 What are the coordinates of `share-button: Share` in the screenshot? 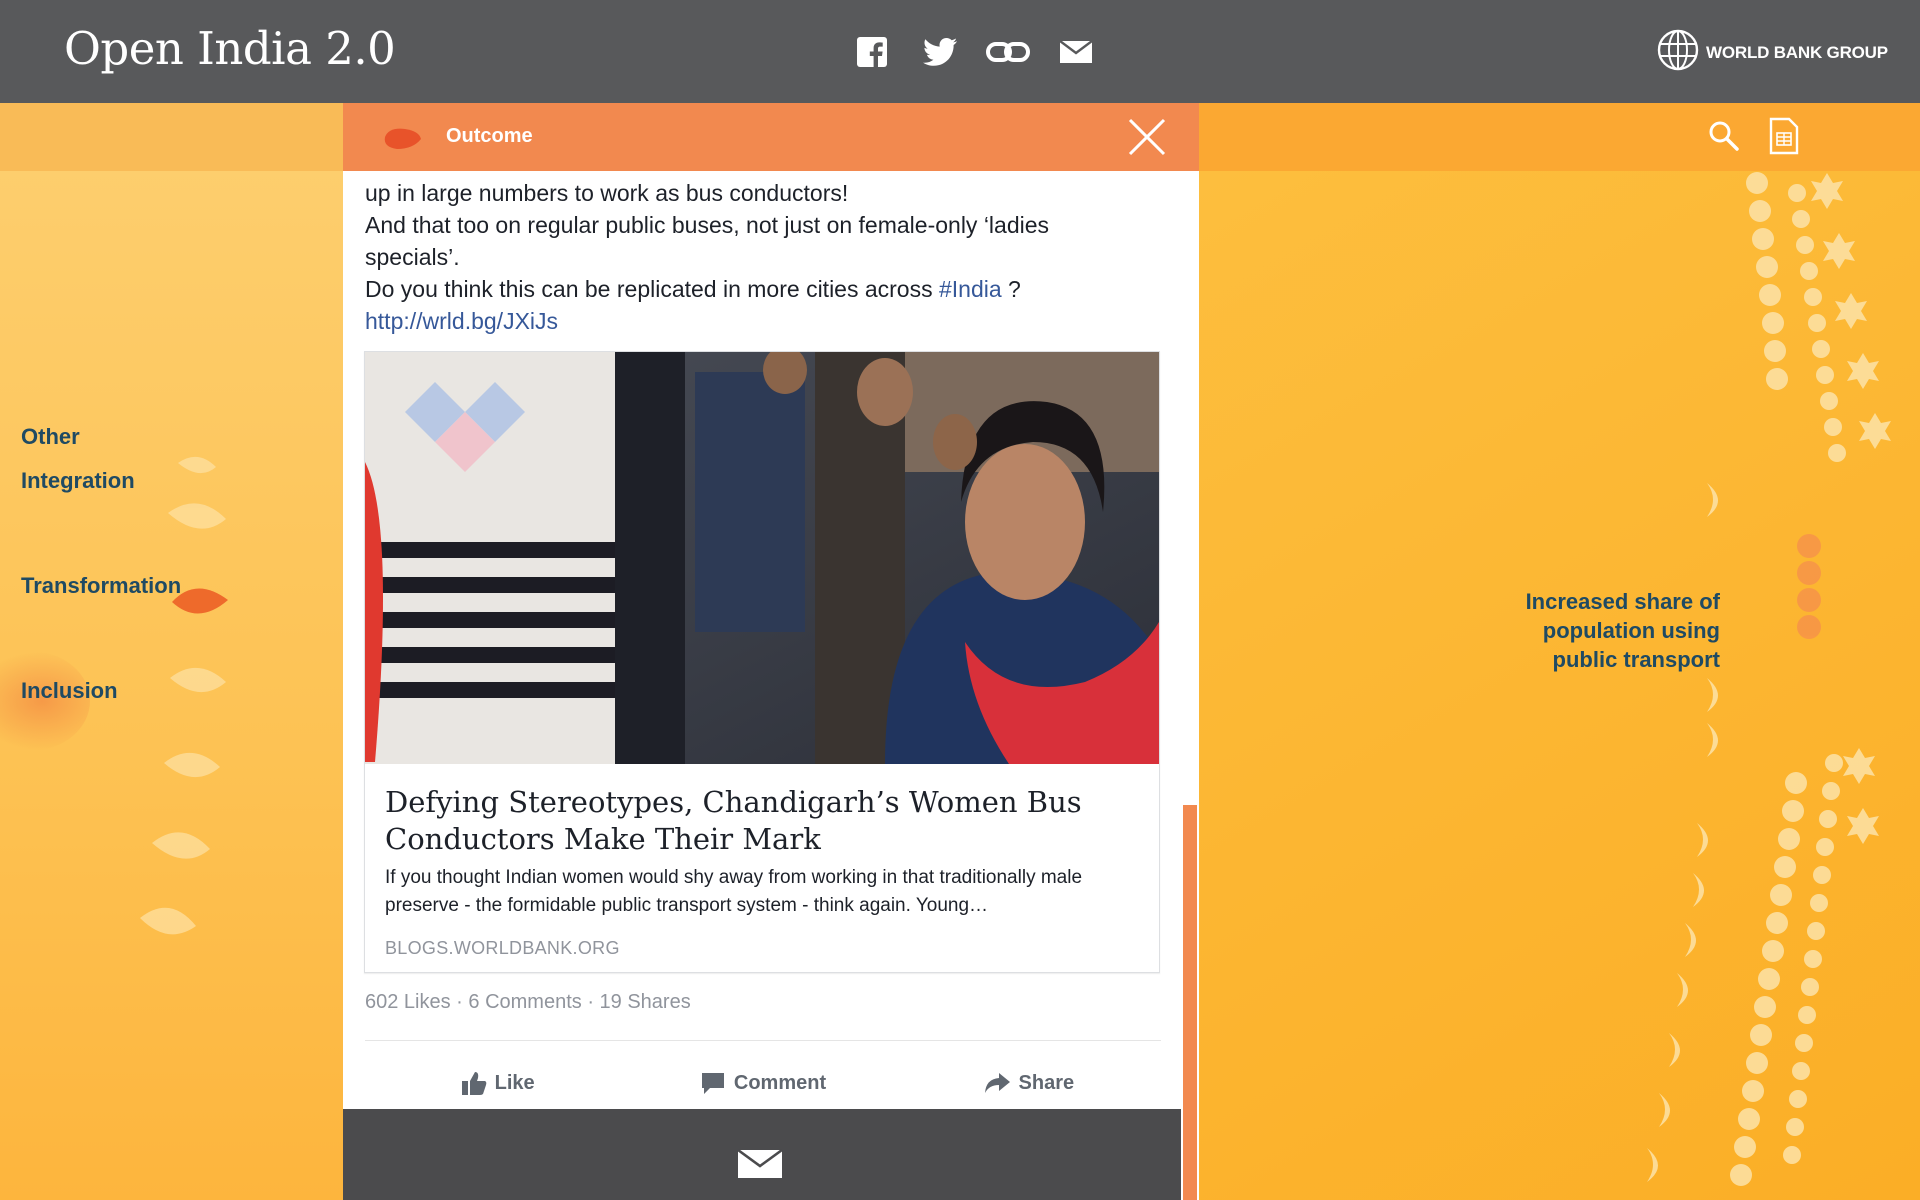 It's located at (1028, 1083).